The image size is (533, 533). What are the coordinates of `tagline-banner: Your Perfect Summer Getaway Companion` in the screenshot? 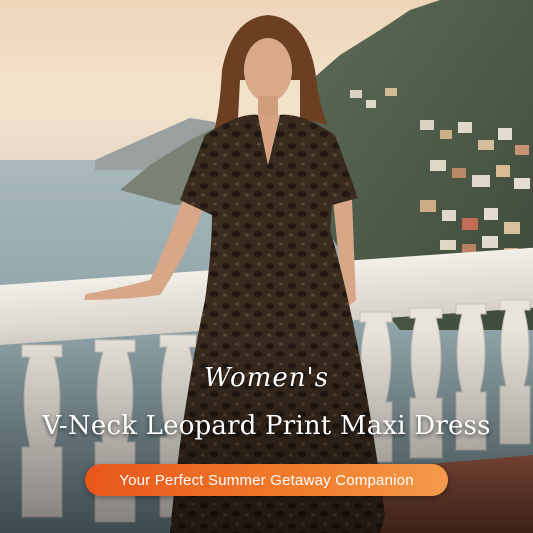 It's located at (266, 480).